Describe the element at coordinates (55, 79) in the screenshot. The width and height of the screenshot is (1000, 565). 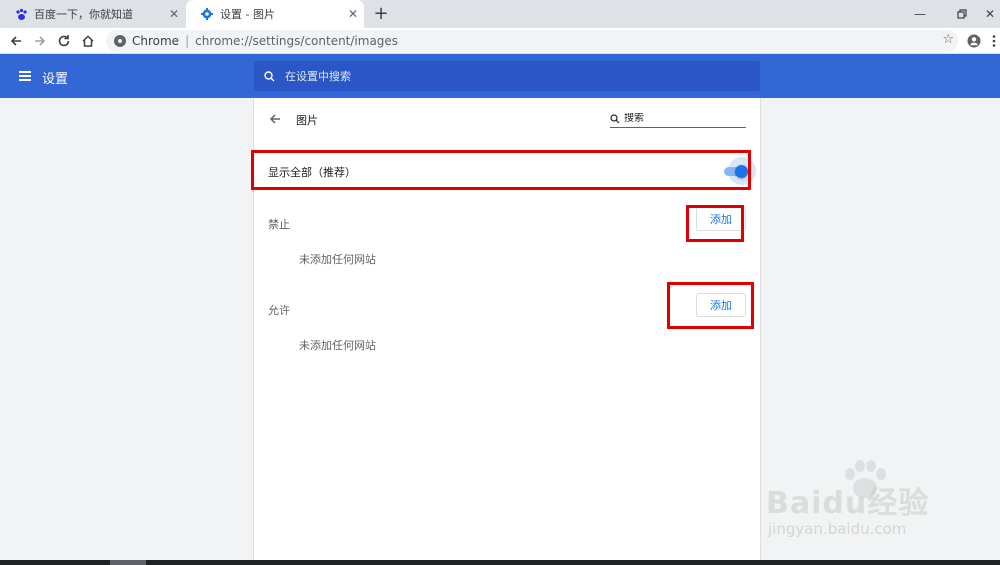
I see `settings-title: 设置` at that location.